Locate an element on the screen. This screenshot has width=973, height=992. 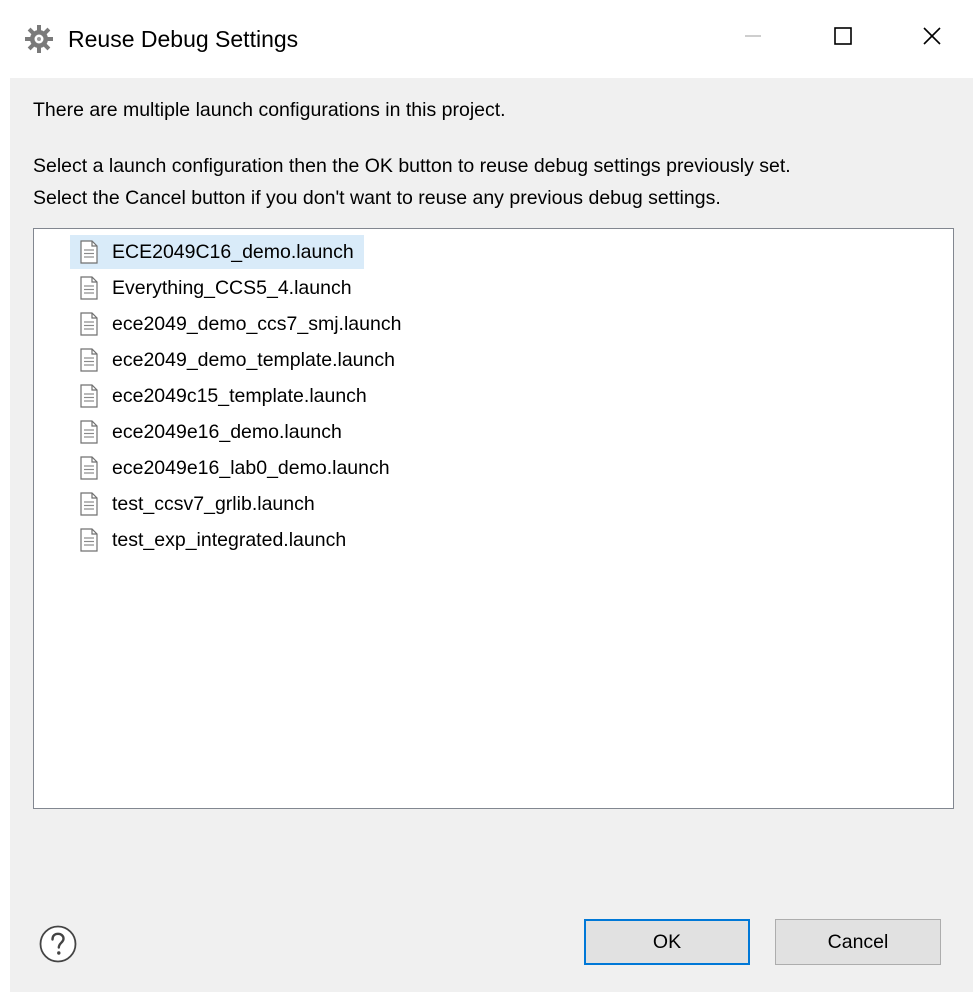
minimize-button is located at coordinates (753, 36).